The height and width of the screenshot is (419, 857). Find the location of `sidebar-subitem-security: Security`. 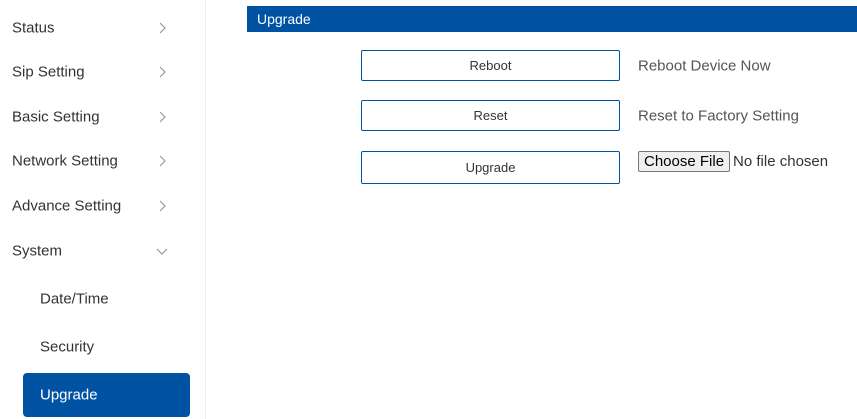

sidebar-subitem-security: Security is located at coordinates (106, 347).